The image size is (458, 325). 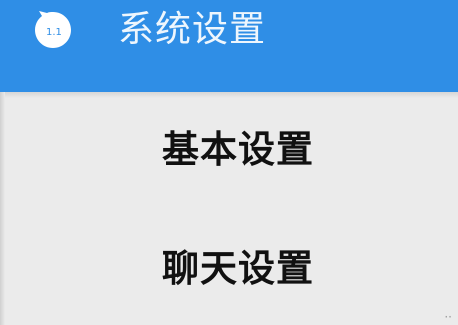 What do you see at coordinates (229, 95) in the screenshot?
I see `divider-shadow` at bounding box center [229, 95].